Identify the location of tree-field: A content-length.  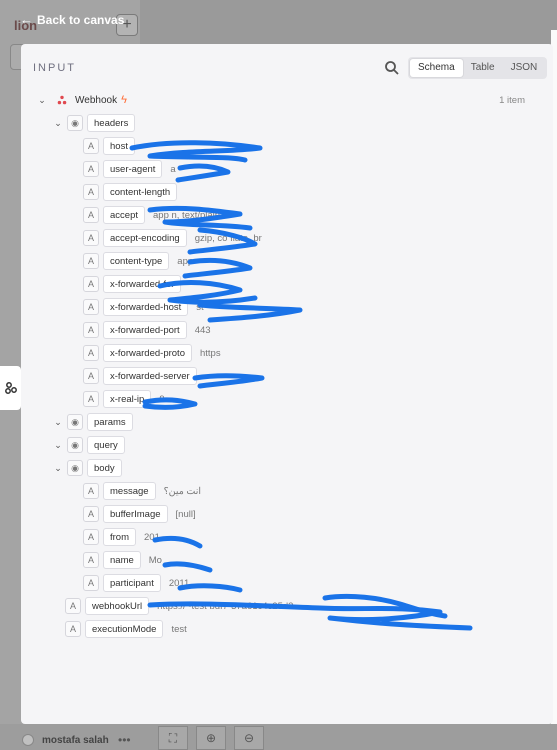
(134, 192).